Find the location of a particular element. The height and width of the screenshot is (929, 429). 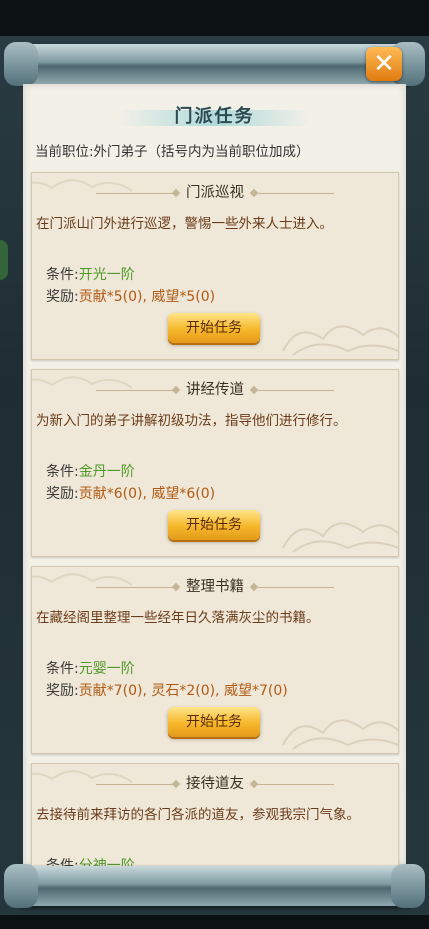

task-reward: 奖励:贡献*7(0), 灵石*2(0), 威望*7(0) is located at coordinates (167, 690).